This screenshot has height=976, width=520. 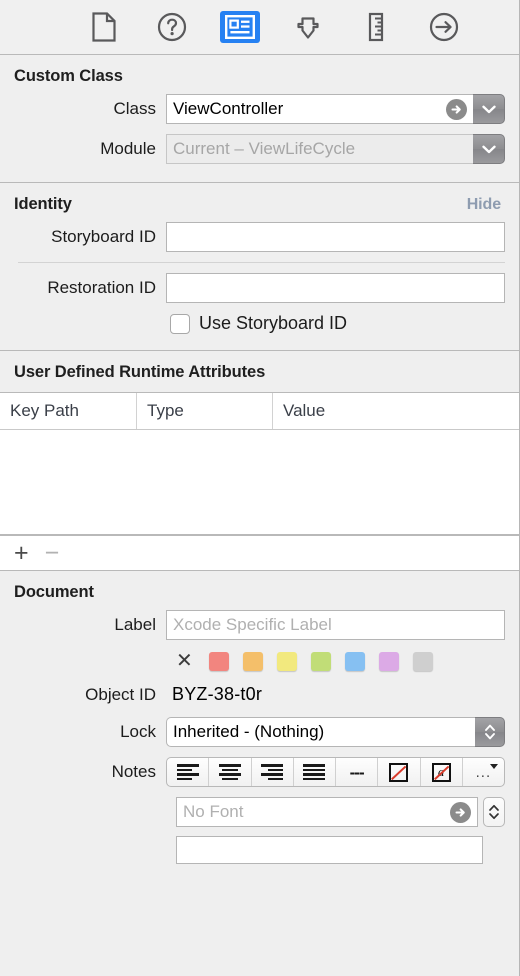 What do you see at coordinates (327, 812) in the screenshot?
I see `notes-font-input: No Font` at bounding box center [327, 812].